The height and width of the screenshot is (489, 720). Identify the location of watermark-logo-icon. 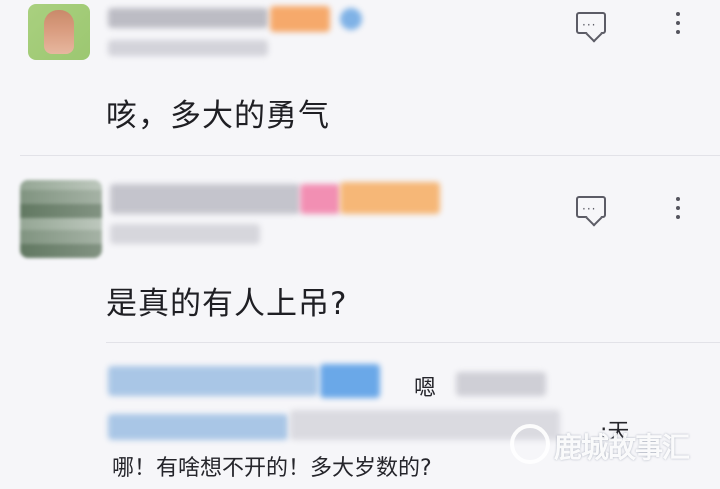
(530, 444).